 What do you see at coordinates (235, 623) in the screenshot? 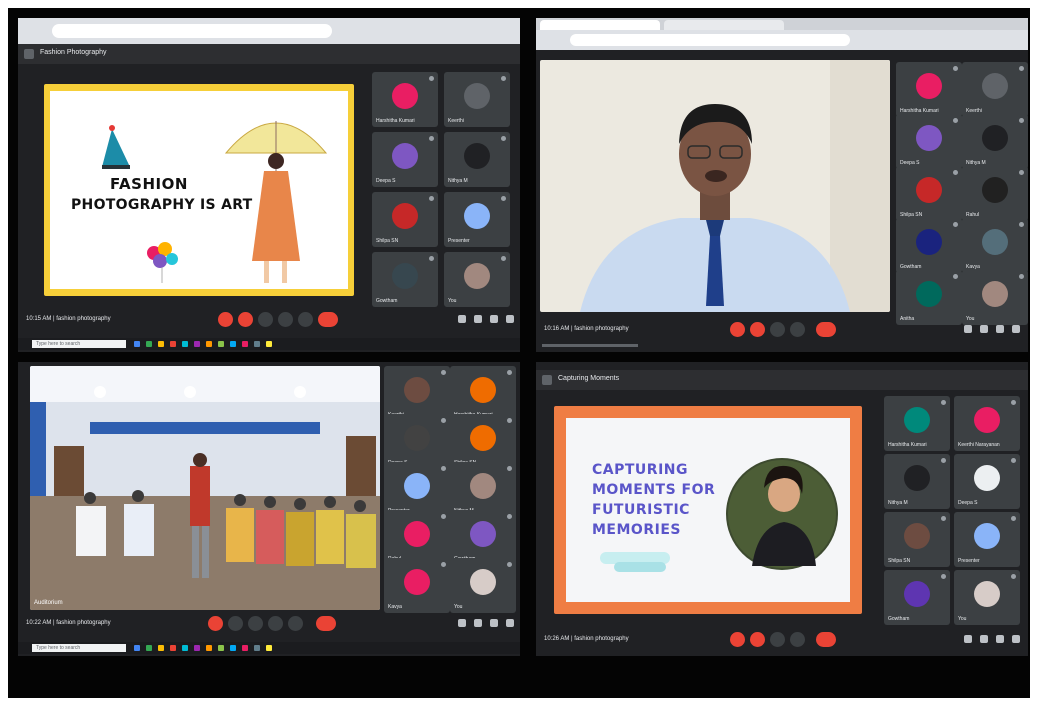
I see `camera-button` at bounding box center [235, 623].